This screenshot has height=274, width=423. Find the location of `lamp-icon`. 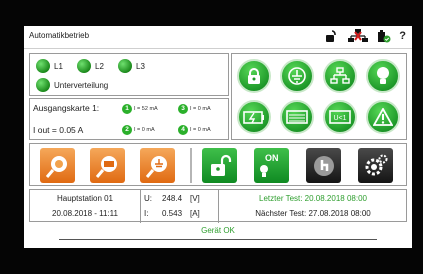

lamp-icon is located at coordinates (383, 76).